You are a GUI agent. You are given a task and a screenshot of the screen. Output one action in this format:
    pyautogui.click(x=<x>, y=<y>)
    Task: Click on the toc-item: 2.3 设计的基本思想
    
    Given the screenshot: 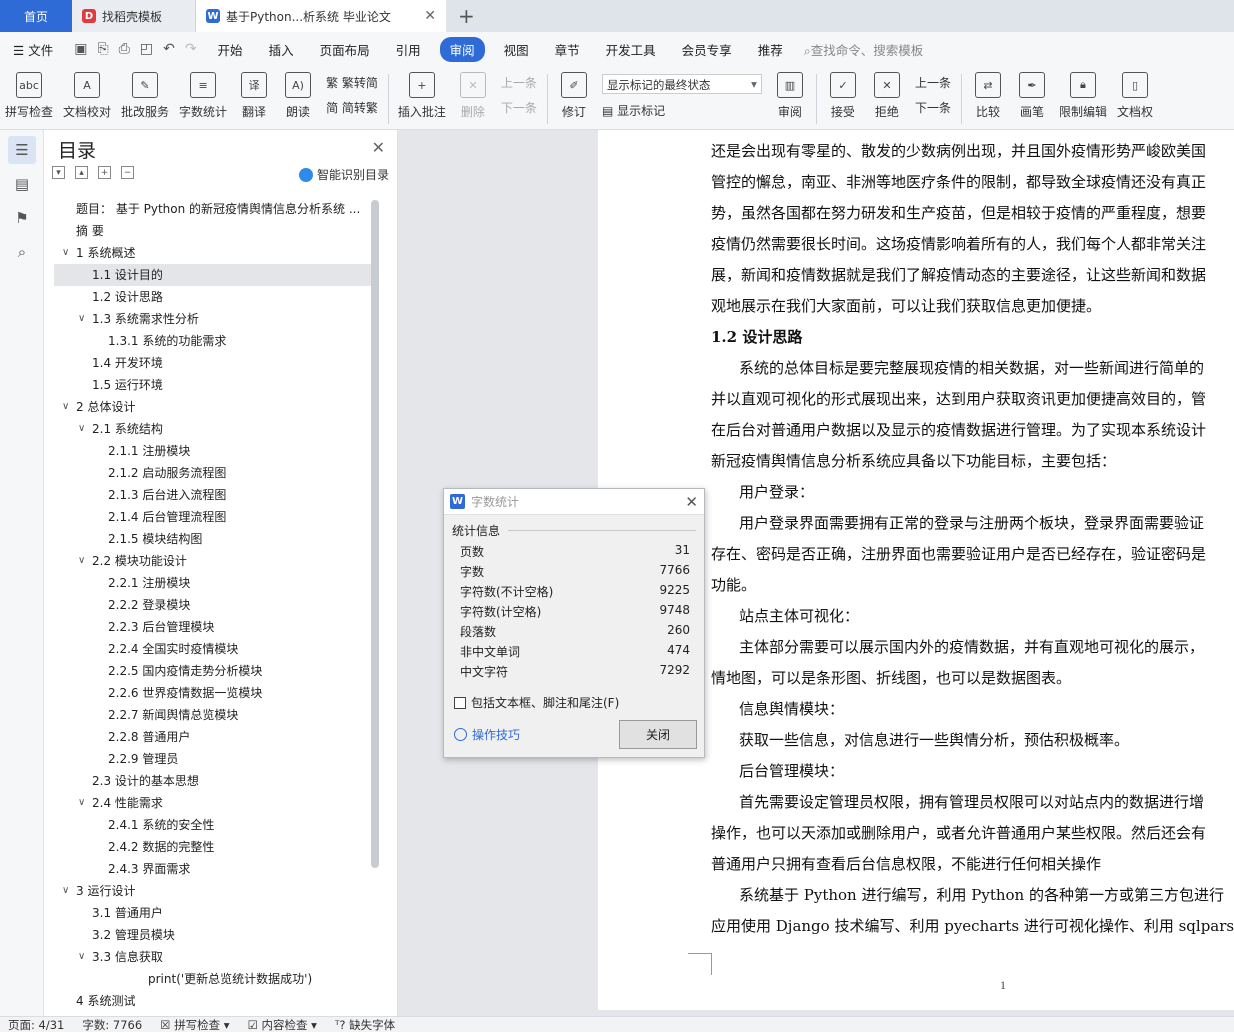 What is the action you would take?
    pyautogui.click(x=214, y=781)
    